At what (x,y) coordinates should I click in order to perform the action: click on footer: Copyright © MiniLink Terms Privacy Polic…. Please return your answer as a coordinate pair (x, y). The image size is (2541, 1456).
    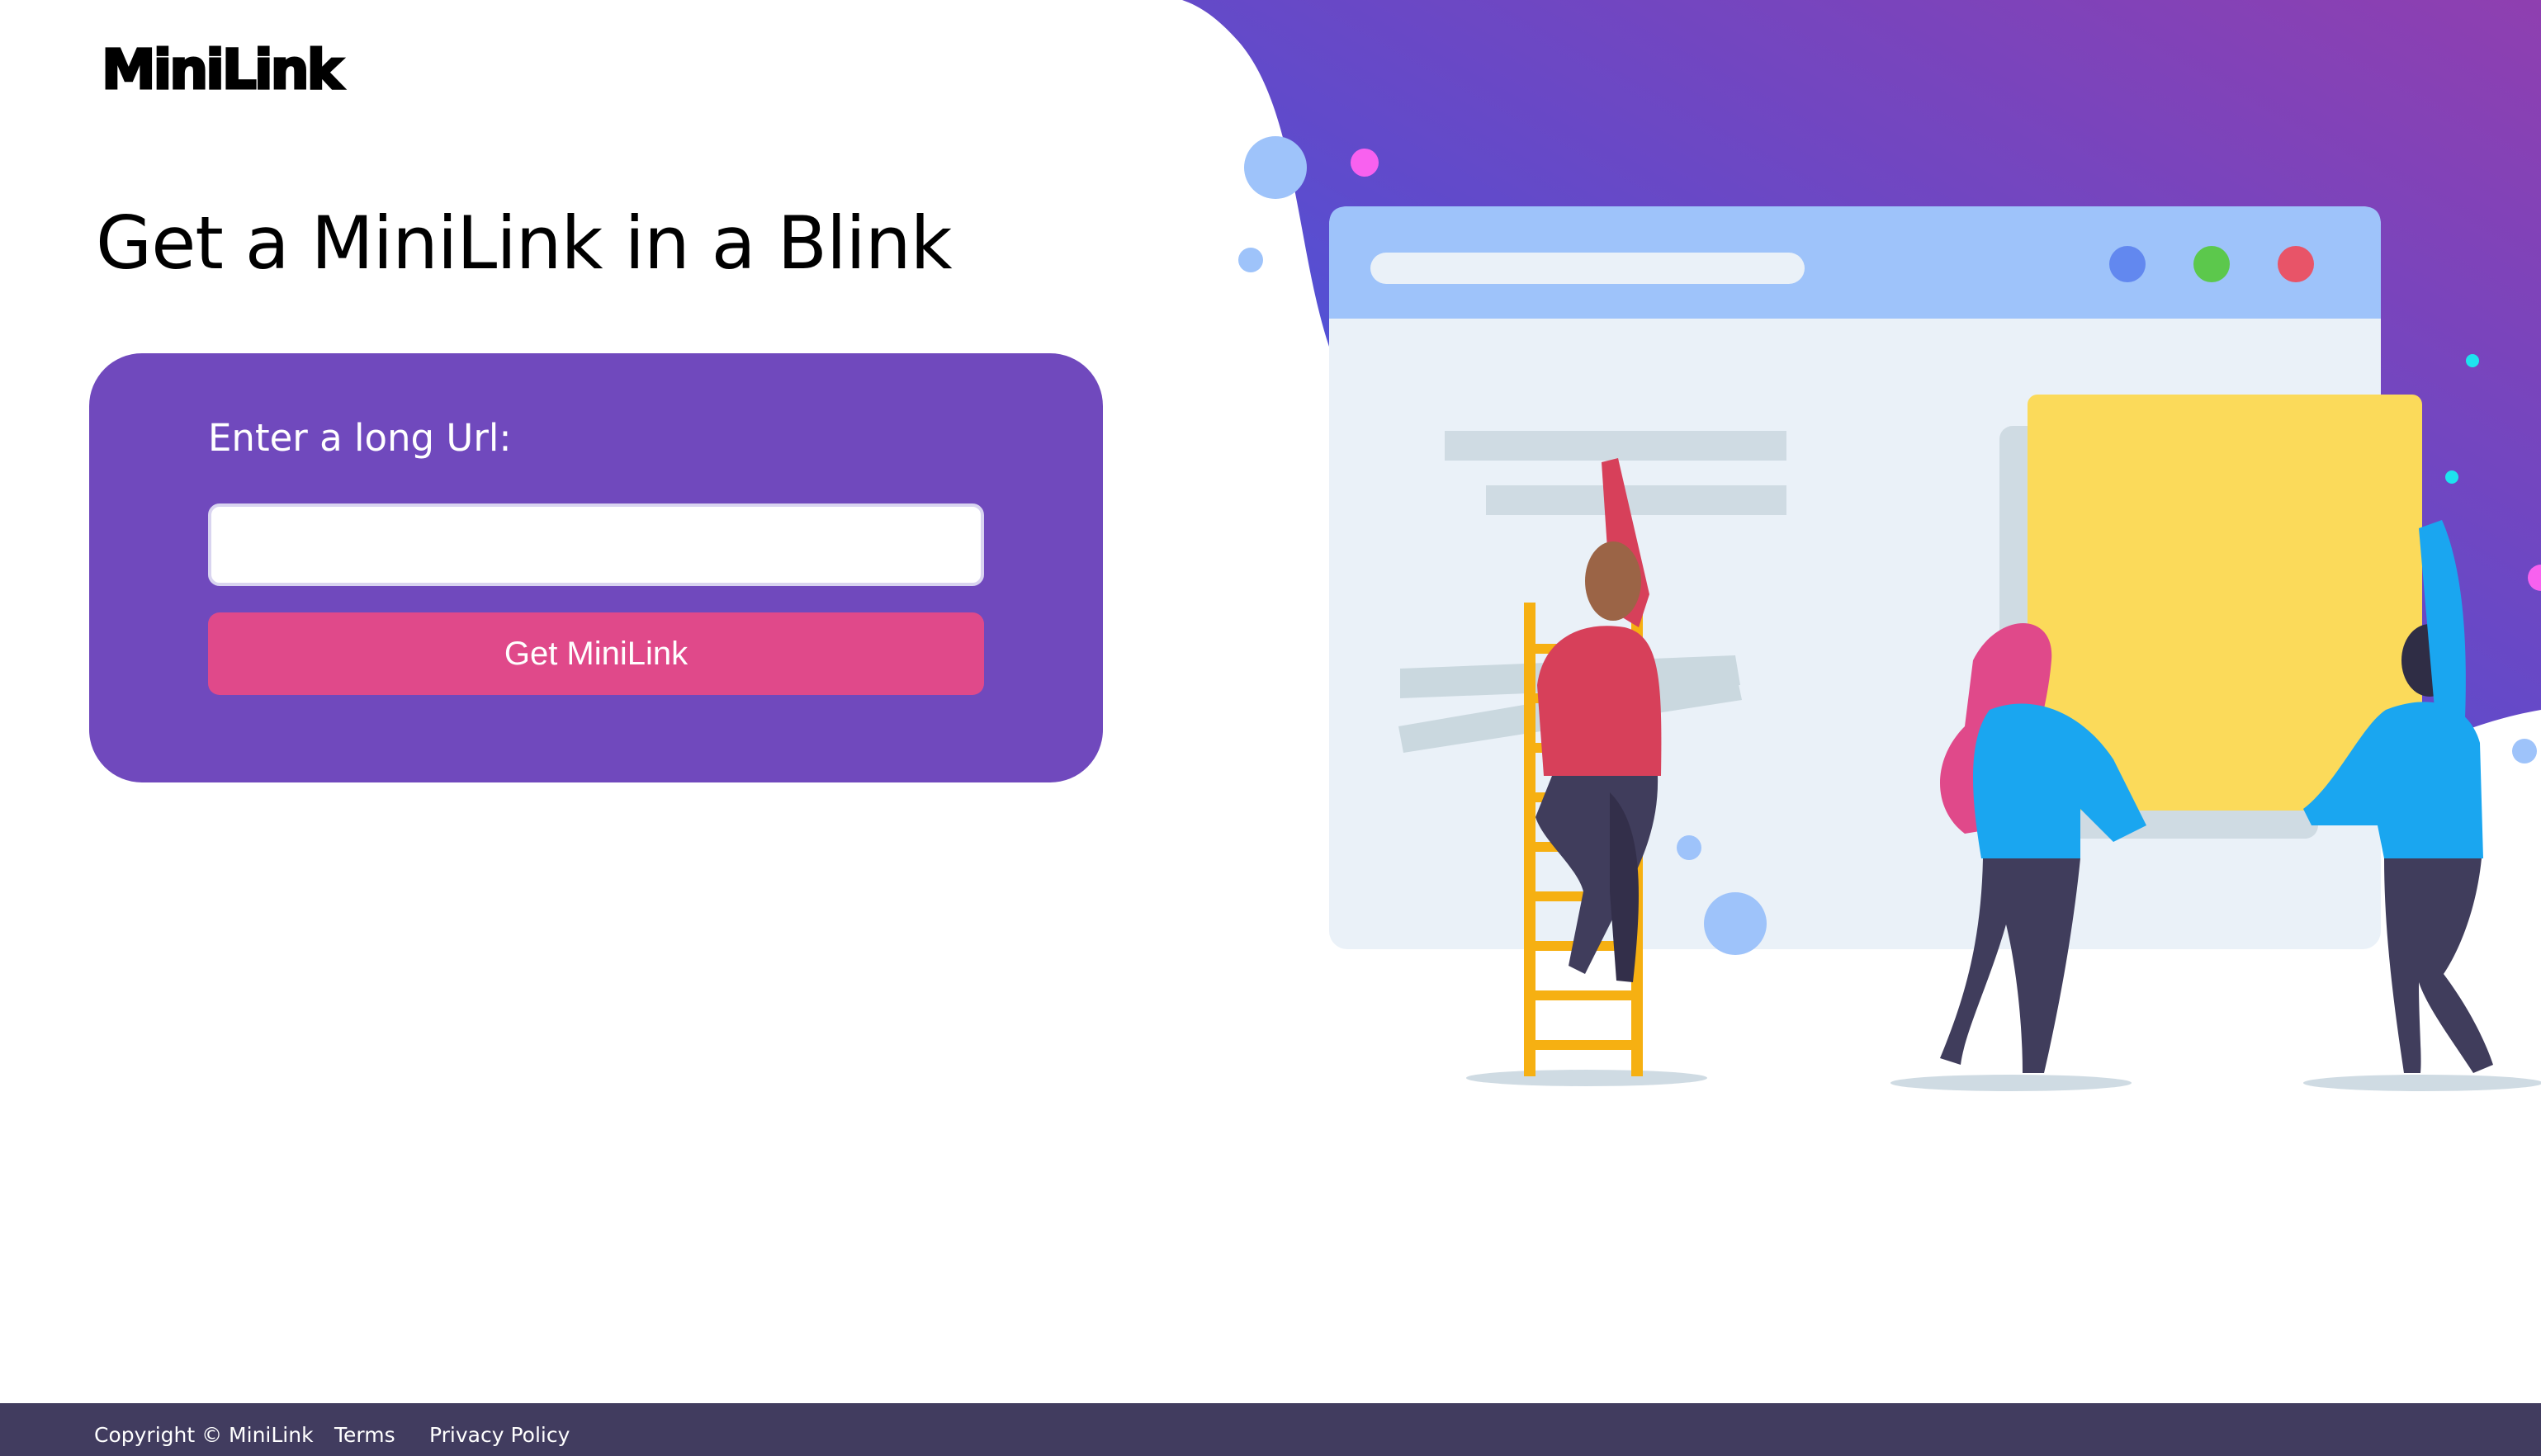
    Looking at the image, I should click on (1270, 1429).